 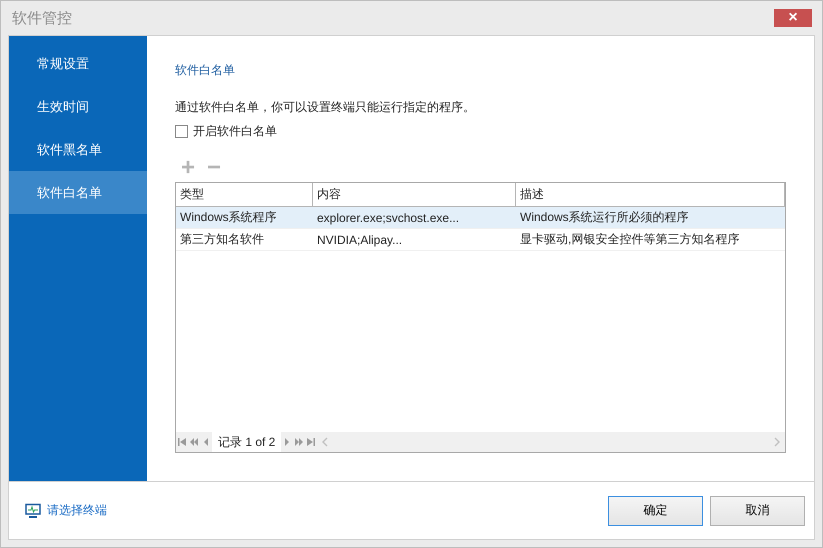 I want to click on table-cell-text: 显卡驱动,网银安全控件等第三方知名程序, so click(x=629, y=239).